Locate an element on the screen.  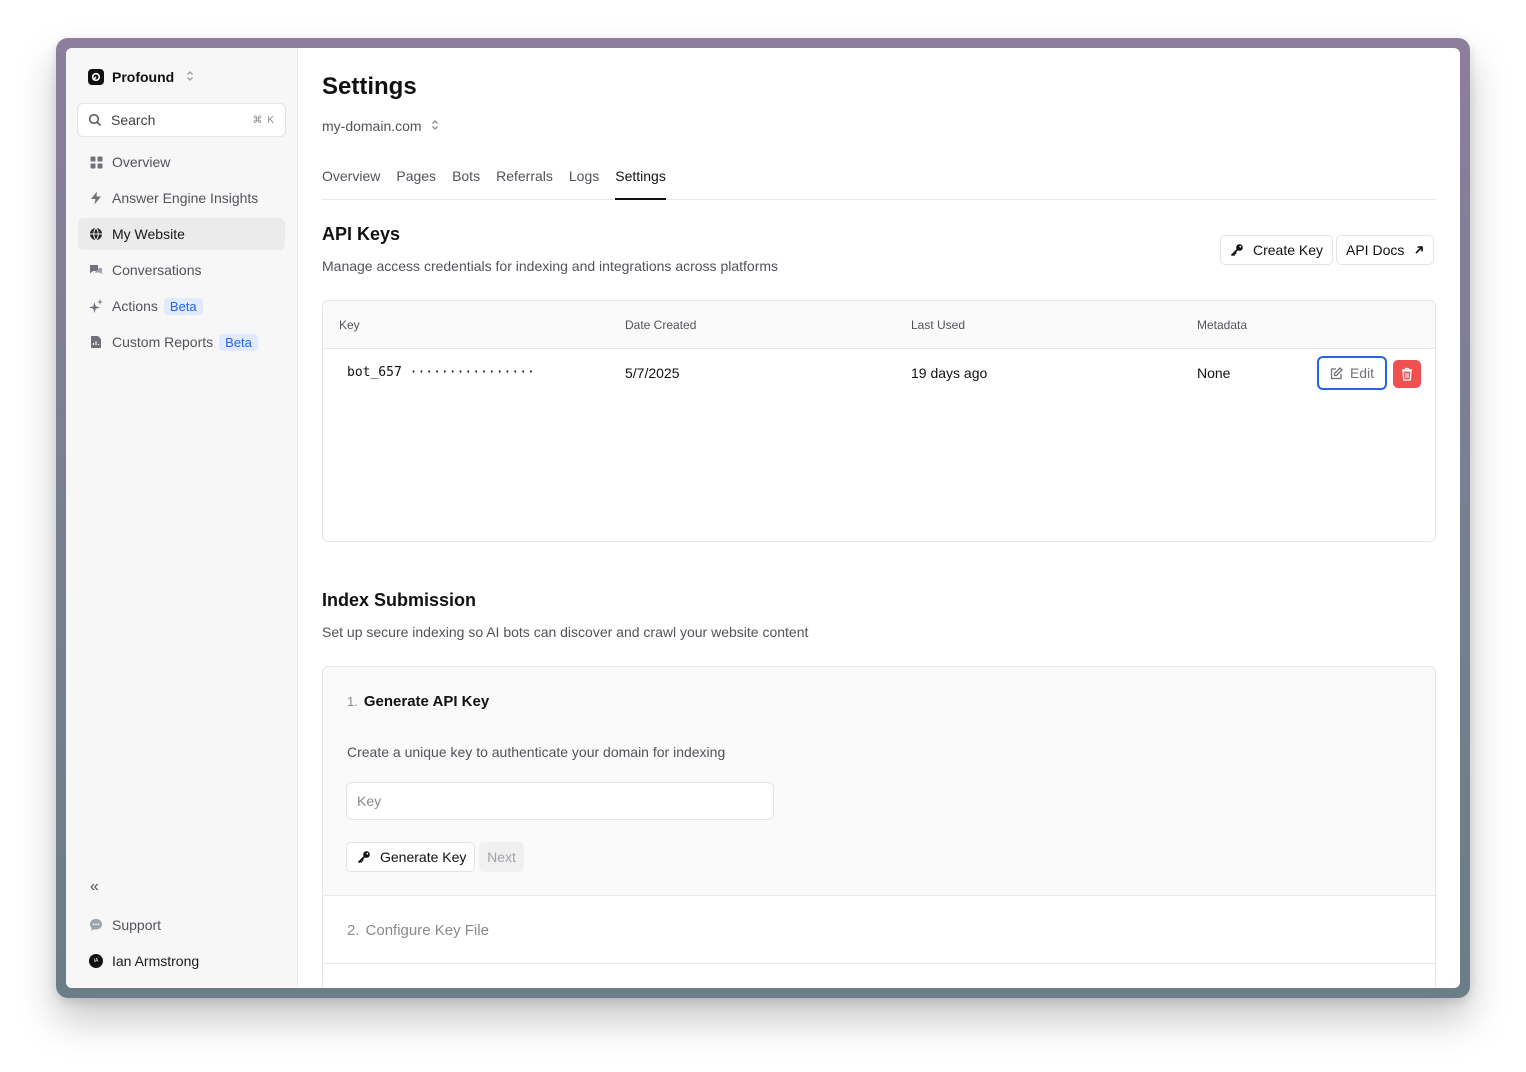
next-button: Next is located at coordinates (501, 857).